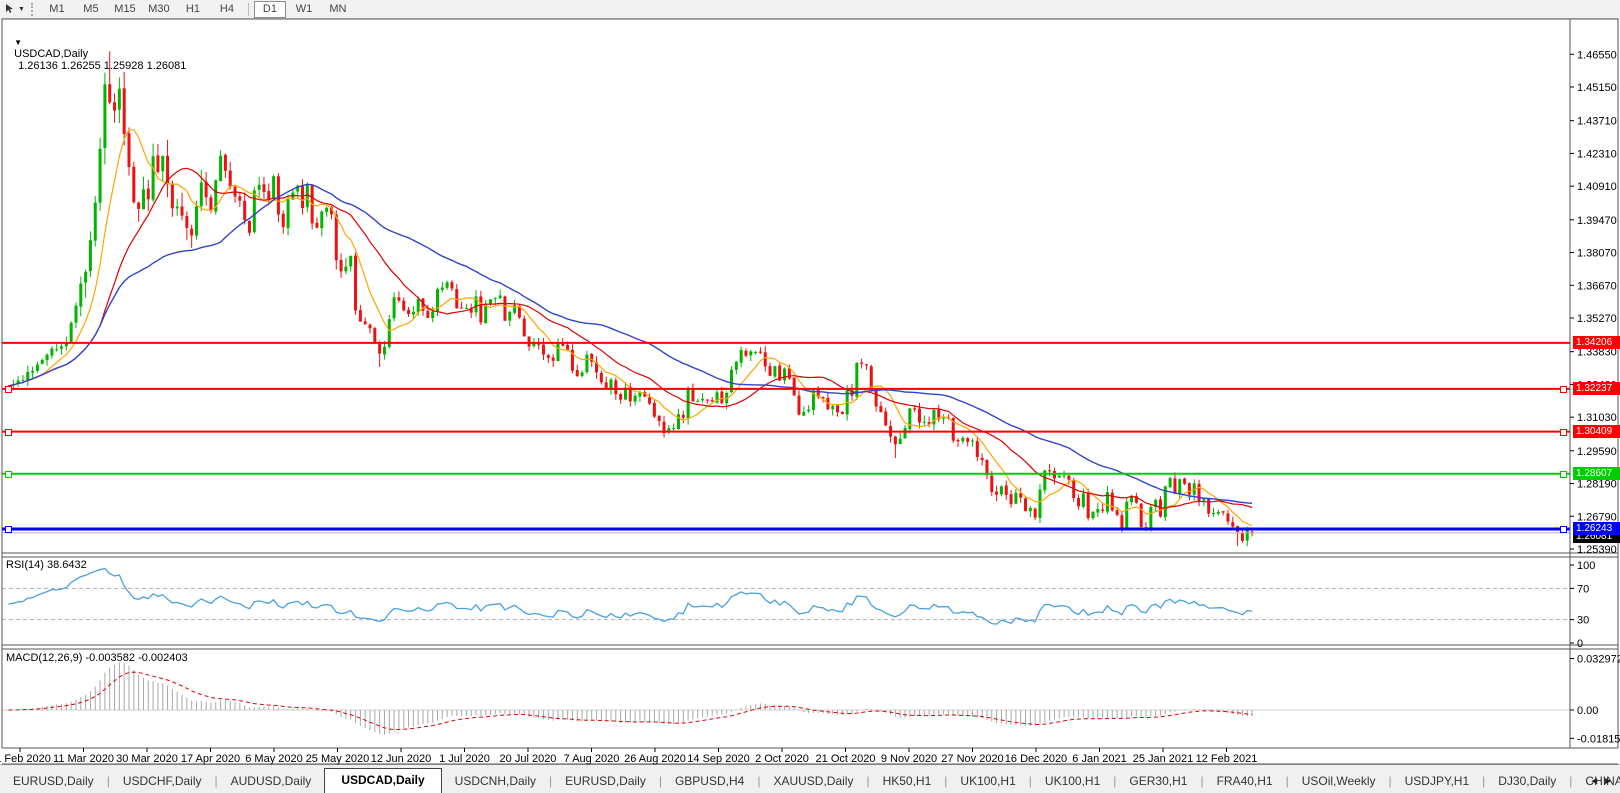  What do you see at coordinates (1163, 759) in the screenshot?
I see `svg-text: 25 Jan 2021` at bounding box center [1163, 759].